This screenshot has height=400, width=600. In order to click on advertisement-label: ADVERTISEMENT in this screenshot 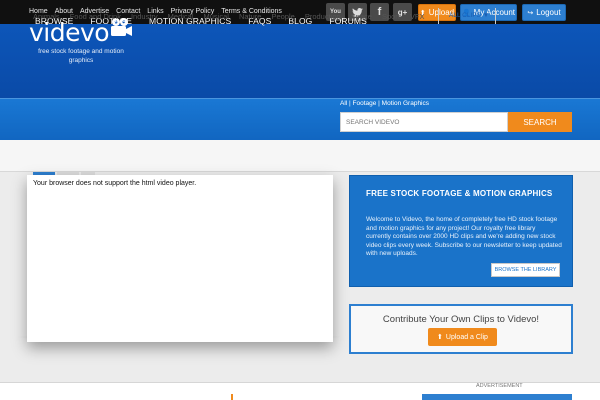, I will do `click(499, 386)`.